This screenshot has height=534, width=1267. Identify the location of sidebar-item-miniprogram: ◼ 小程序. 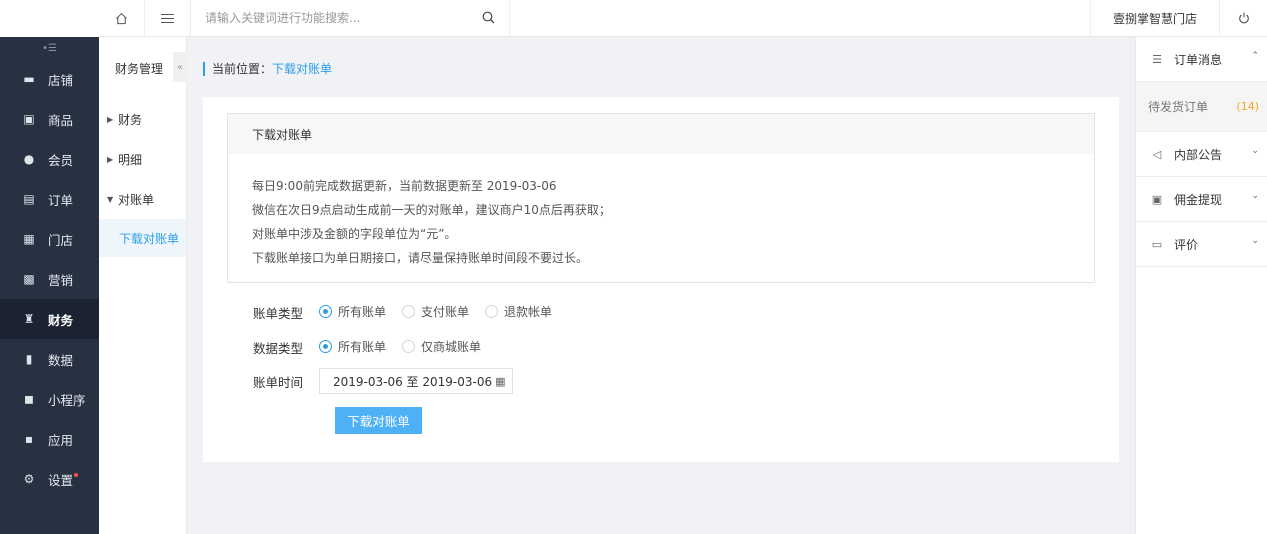
(49, 399).